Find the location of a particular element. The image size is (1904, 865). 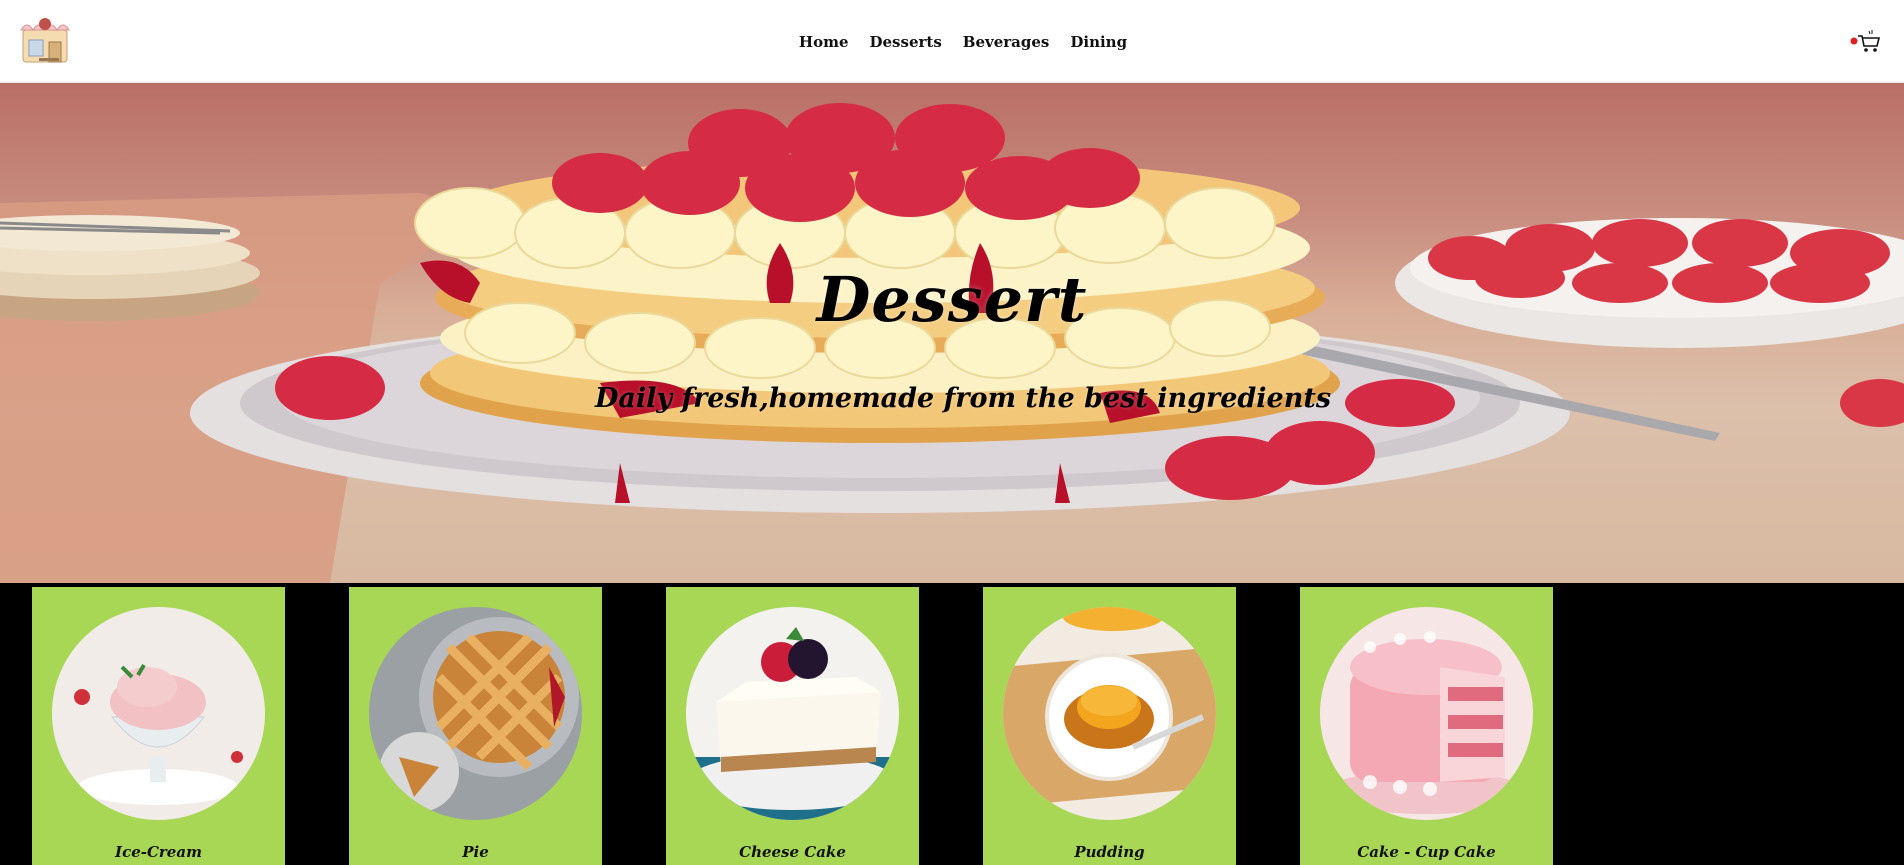

category-card-cheese-cake: Cheese Cake is located at coordinates (792, 726).